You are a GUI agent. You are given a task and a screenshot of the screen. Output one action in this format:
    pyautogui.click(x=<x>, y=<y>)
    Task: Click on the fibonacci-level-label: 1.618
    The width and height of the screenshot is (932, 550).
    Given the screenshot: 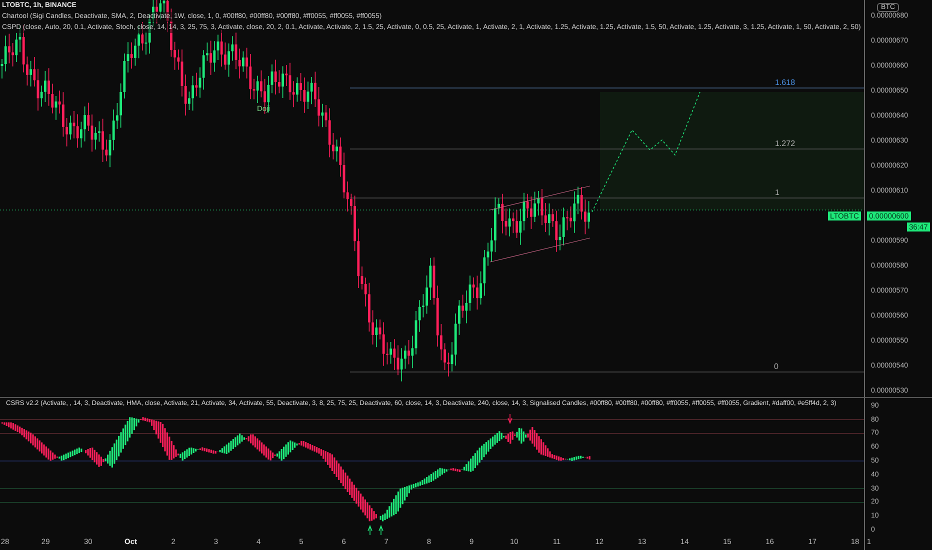 What is the action you would take?
    pyautogui.click(x=785, y=82)
    